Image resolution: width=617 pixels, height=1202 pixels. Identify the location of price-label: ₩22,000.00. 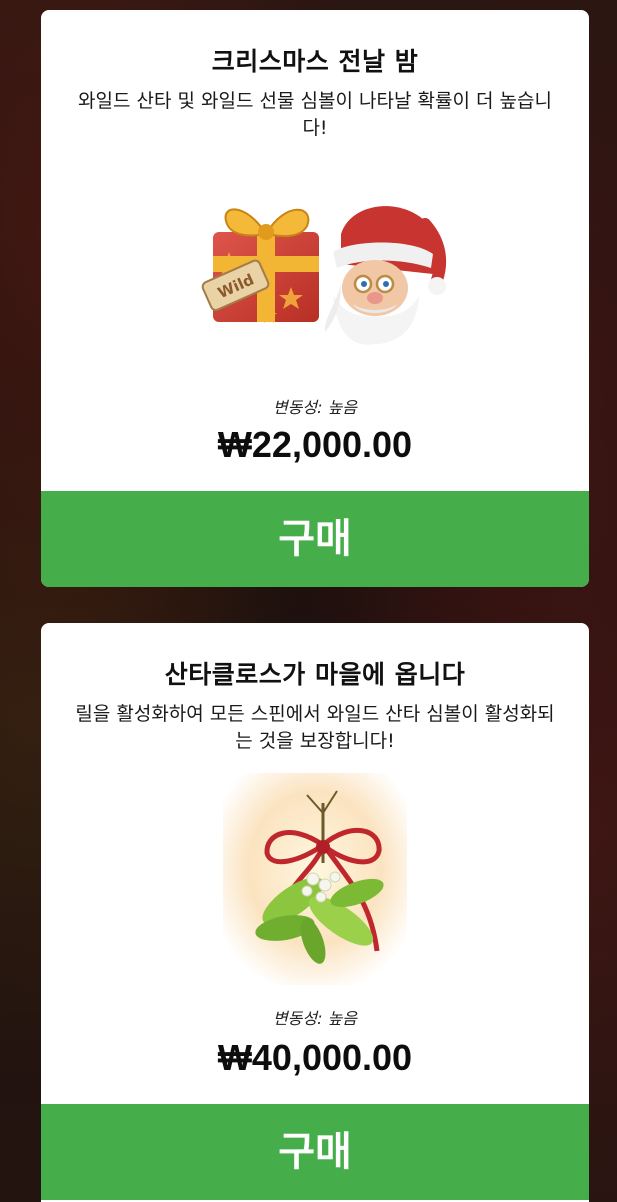
(315, 444).